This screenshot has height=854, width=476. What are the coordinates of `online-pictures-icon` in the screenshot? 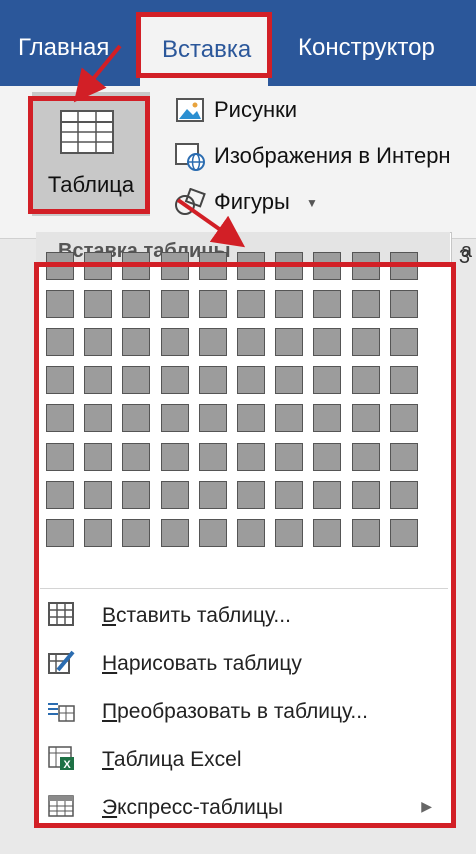 It's located at (190, 157).